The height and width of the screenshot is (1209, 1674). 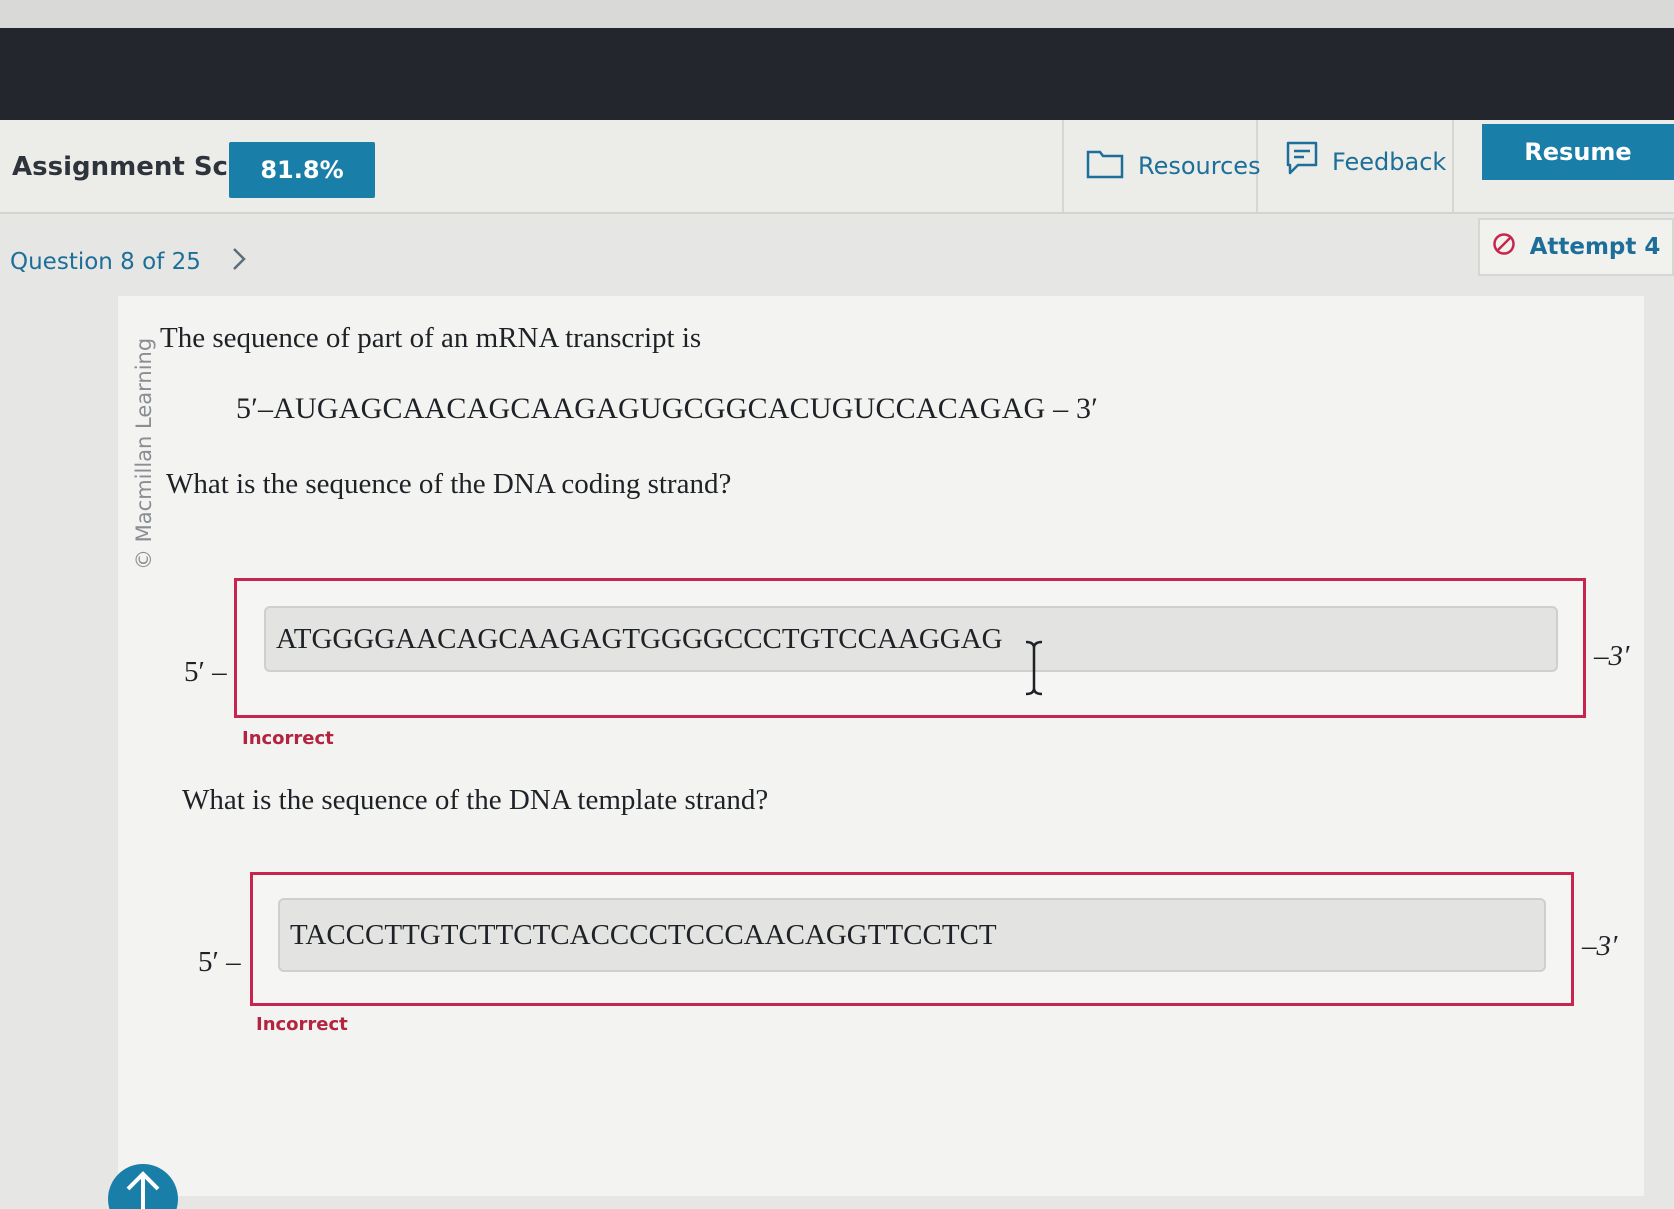 I want to click on copyright-notice: © Macmillan Learning, so click(x=143, y=458).